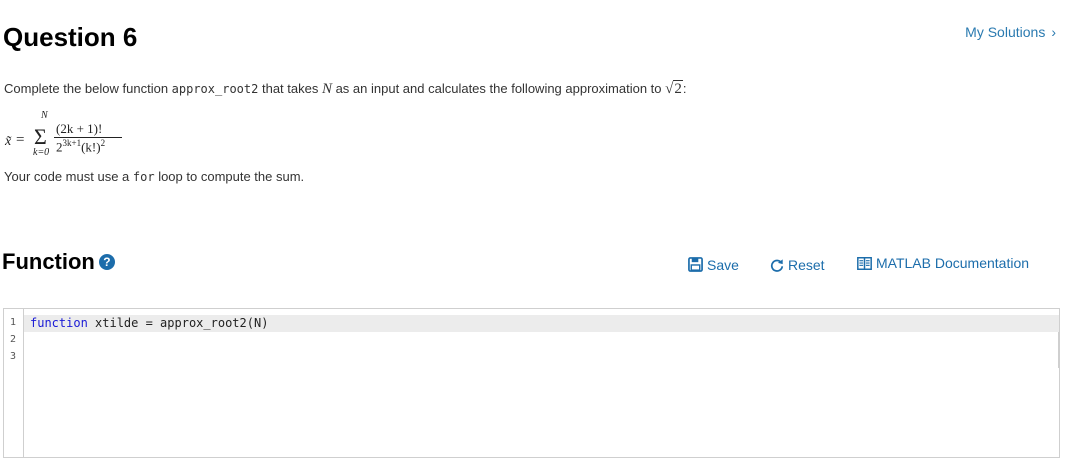  I want to click on matlab-documentation-link: MATLAB Documentation, so click(943, 263).